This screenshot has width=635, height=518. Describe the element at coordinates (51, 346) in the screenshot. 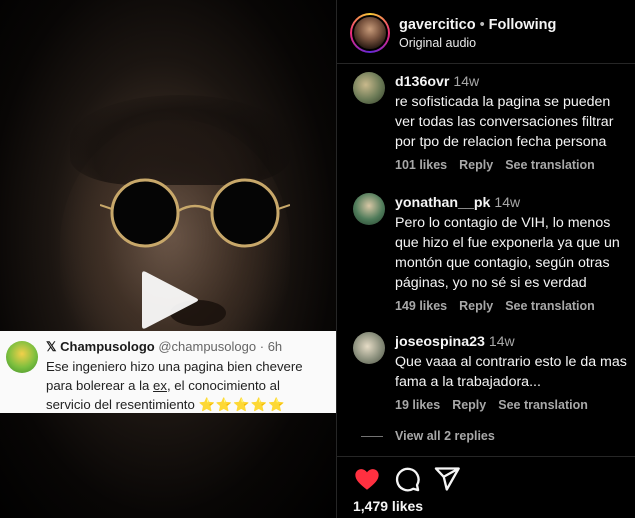

I see `x-logo-icon: 𝕏` at that location.